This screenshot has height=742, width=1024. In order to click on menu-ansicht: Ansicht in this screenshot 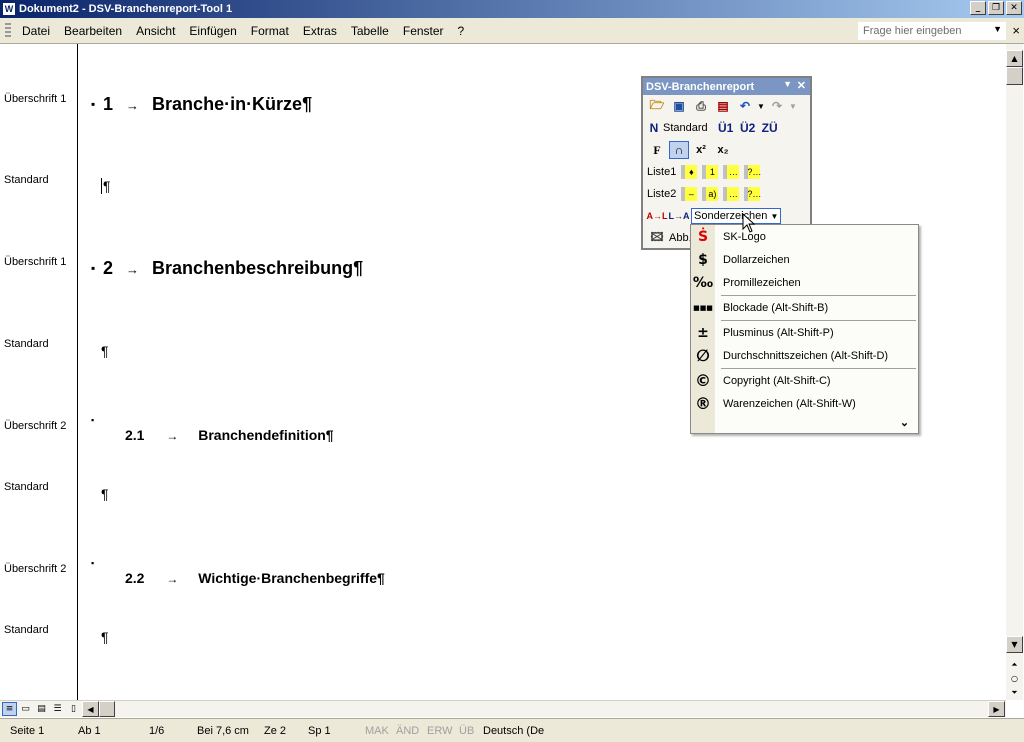, I will do `click(155, 31)`.